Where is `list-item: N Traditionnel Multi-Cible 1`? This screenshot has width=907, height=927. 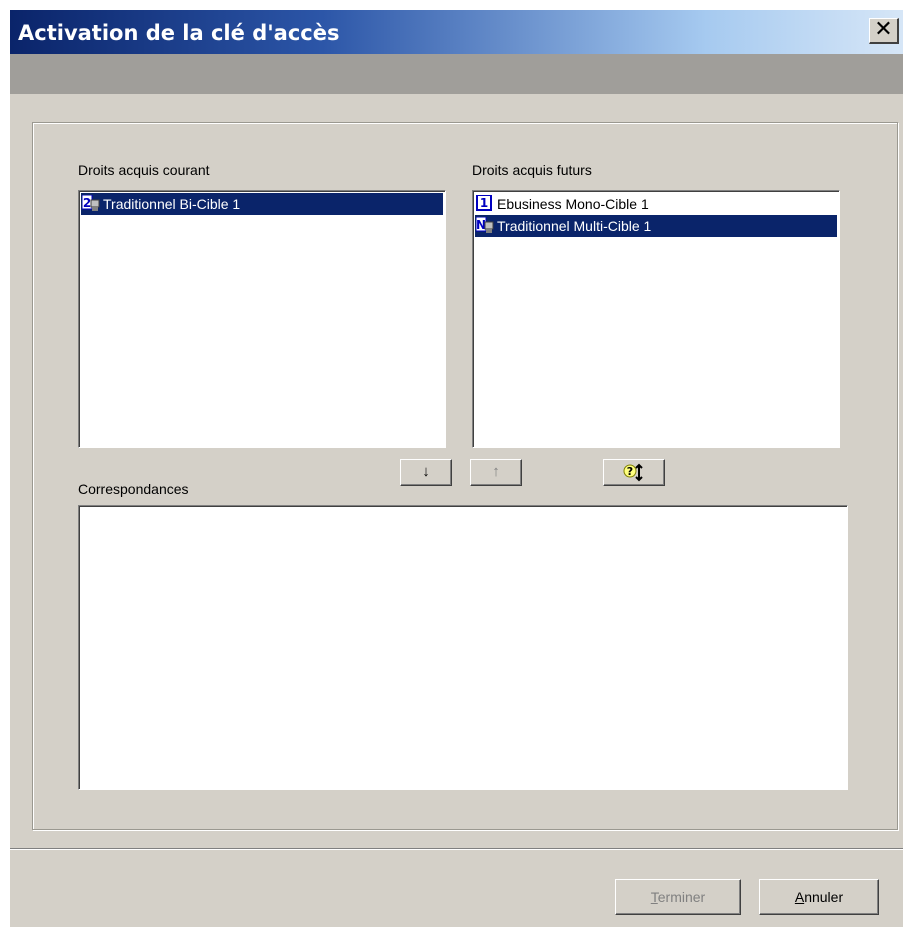
list-item: N Traditionnel Multi-Cible 1 is located at coordinates (656, 226).